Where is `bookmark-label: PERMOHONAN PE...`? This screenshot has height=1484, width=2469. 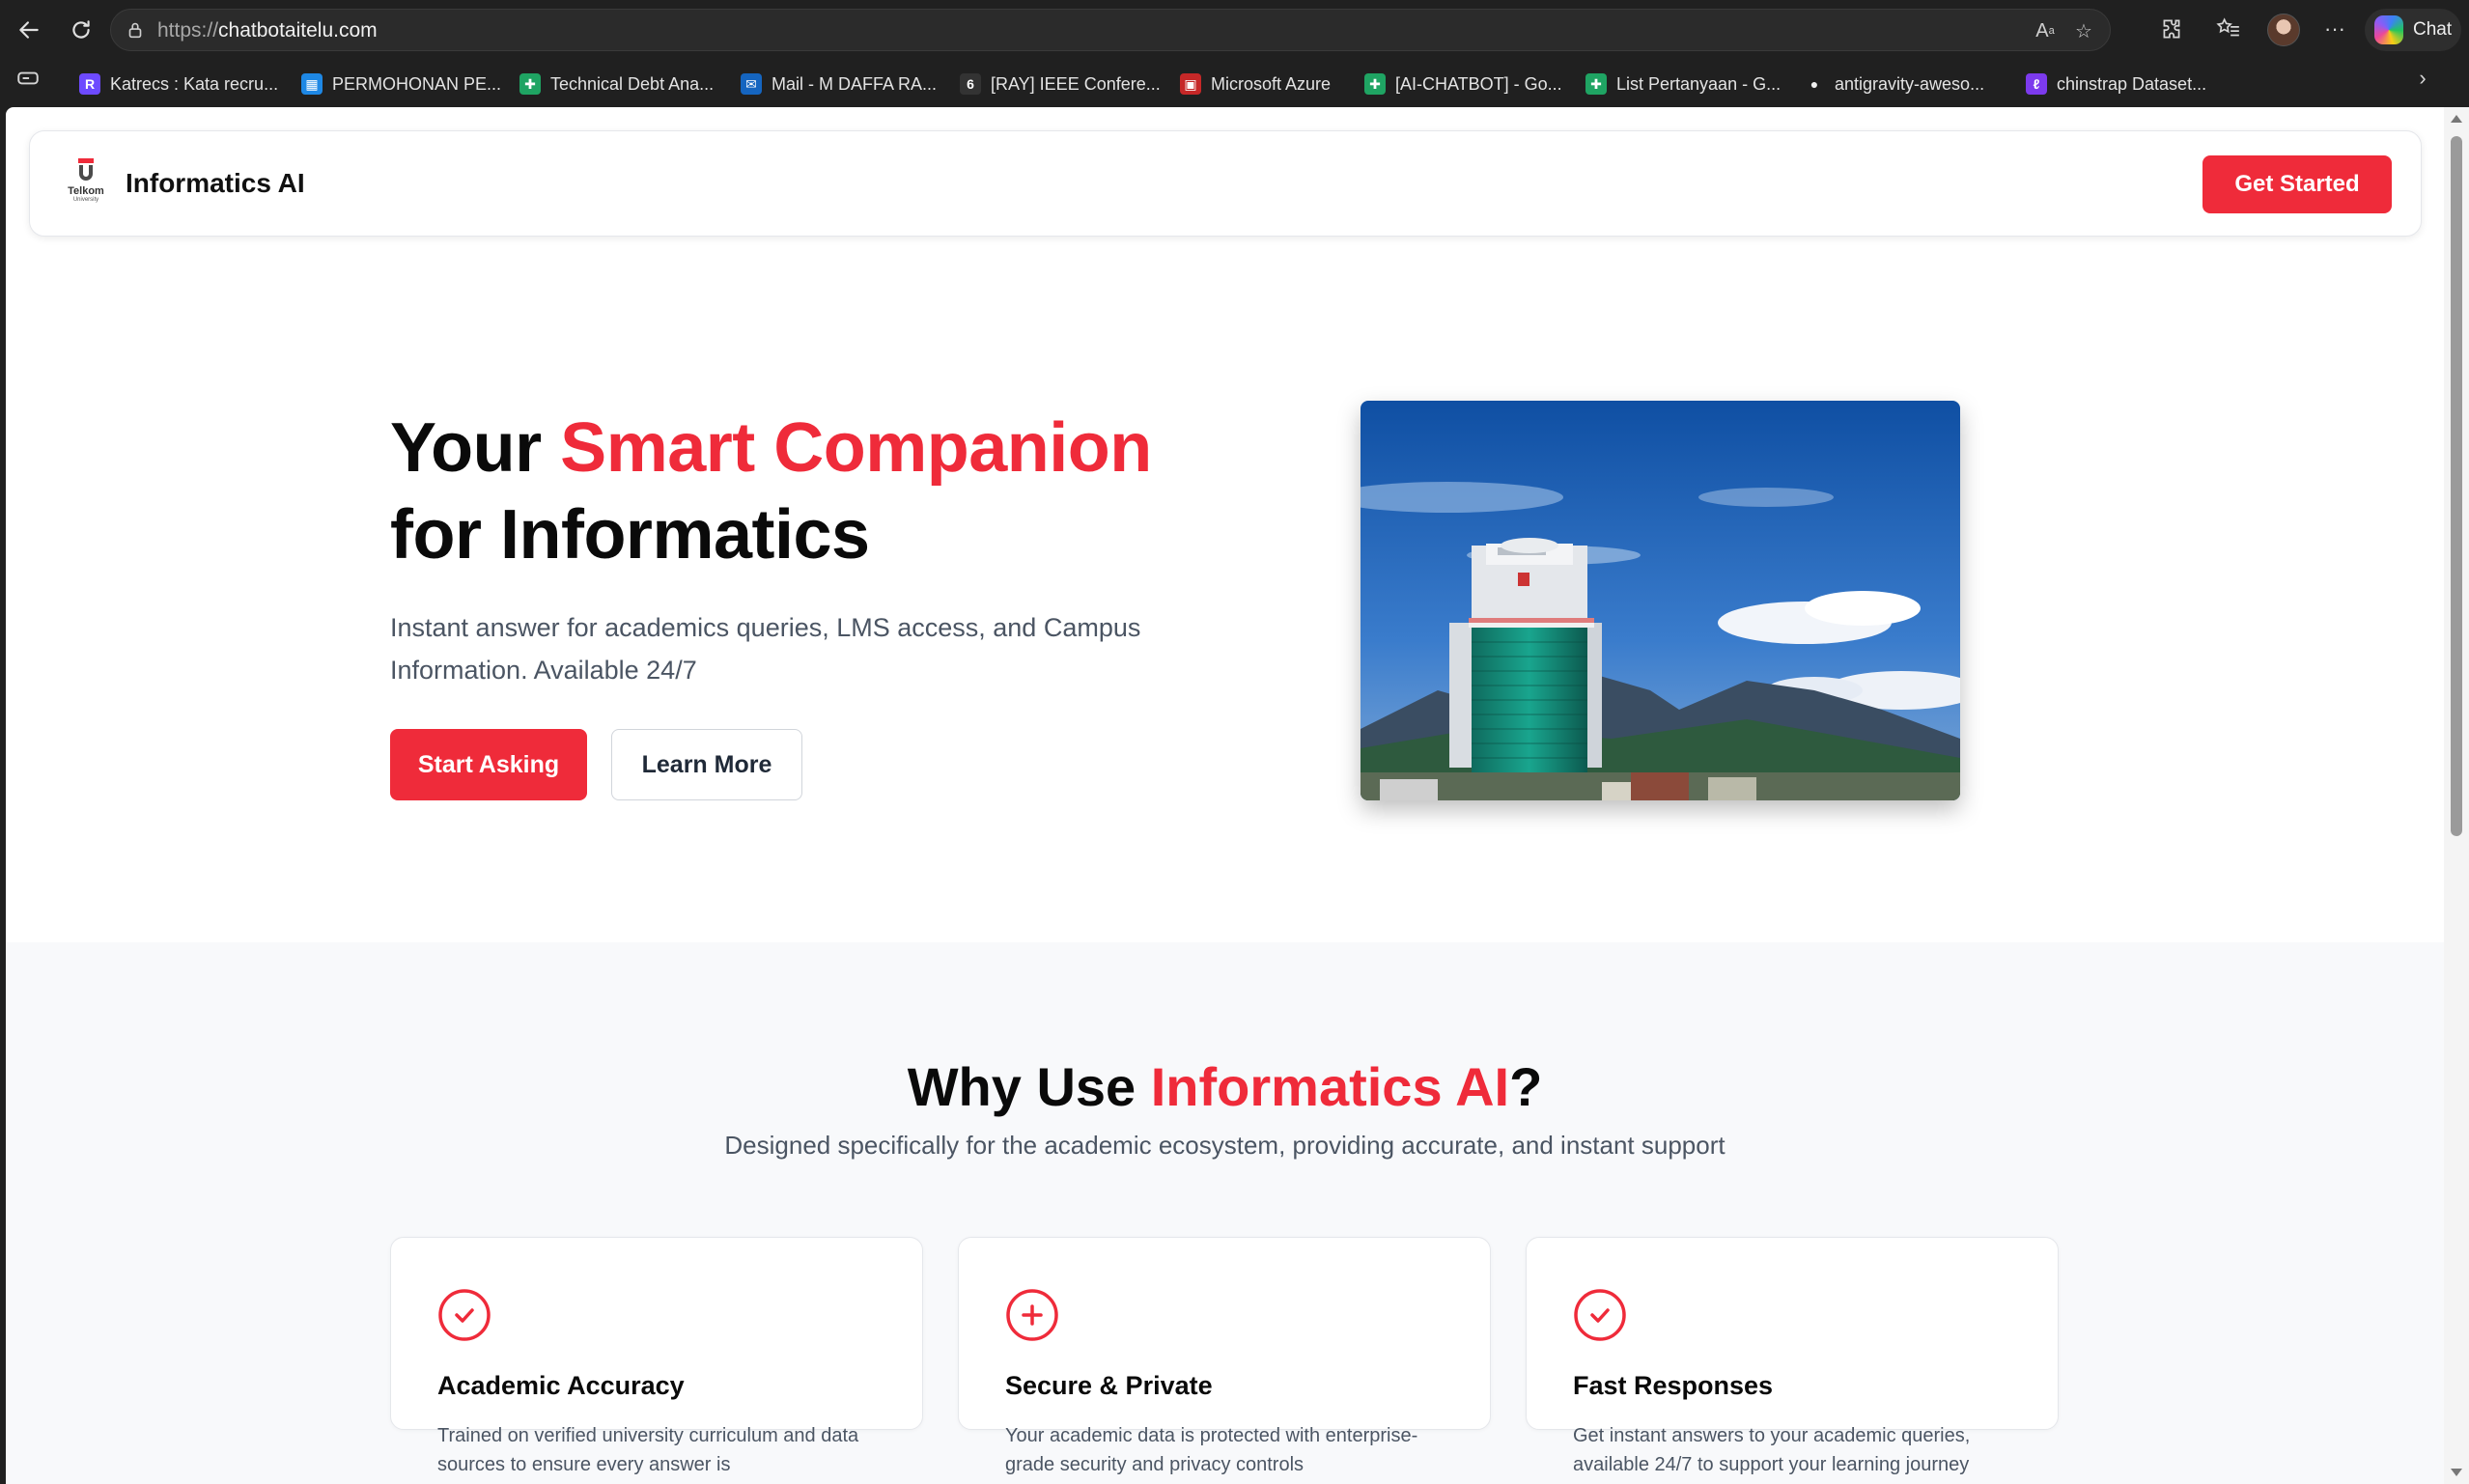
bookmark-label: PERMOHONAN PE... is located at coordinates (417, 84).